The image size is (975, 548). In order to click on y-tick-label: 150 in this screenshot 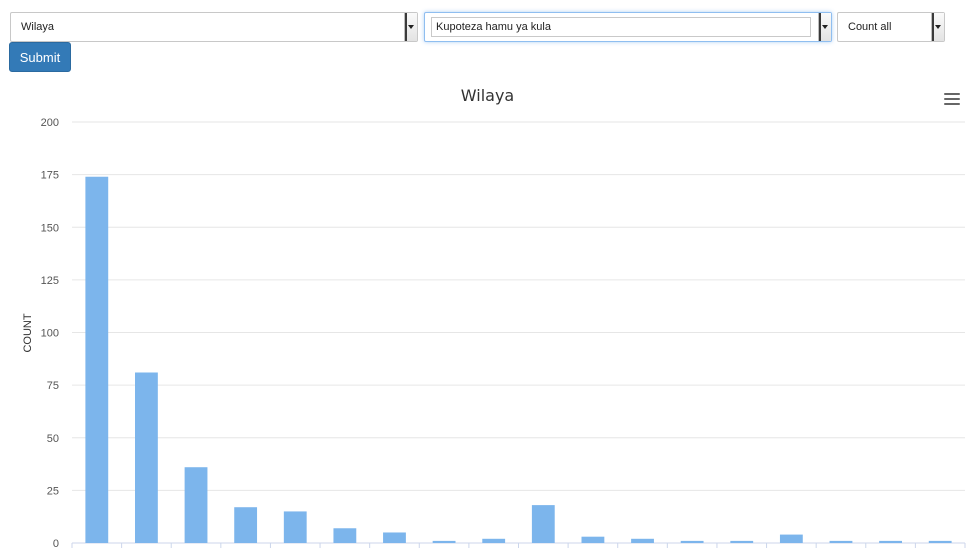, I will do `click(50, 228)`.